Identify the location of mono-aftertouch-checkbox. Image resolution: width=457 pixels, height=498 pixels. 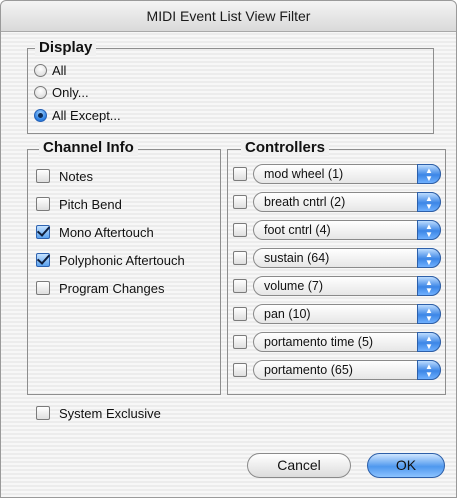
(43, 232).